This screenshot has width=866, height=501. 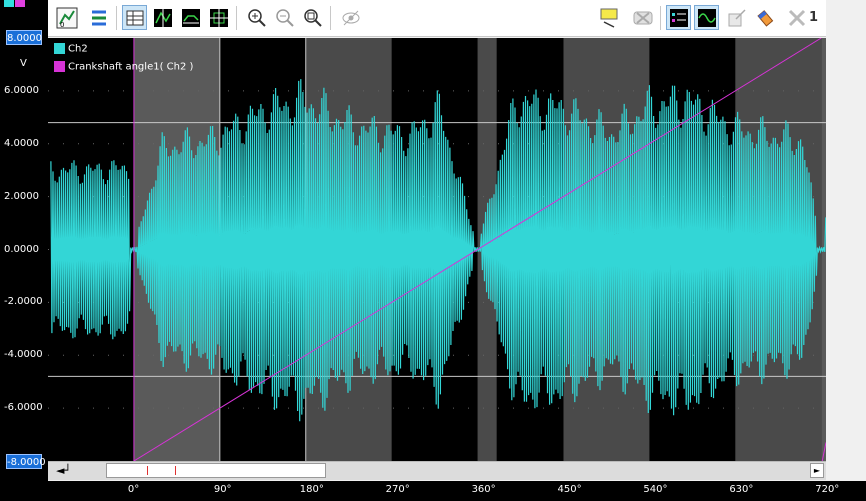 I want to click on channel-list-icon, so click(x=678, y=17).